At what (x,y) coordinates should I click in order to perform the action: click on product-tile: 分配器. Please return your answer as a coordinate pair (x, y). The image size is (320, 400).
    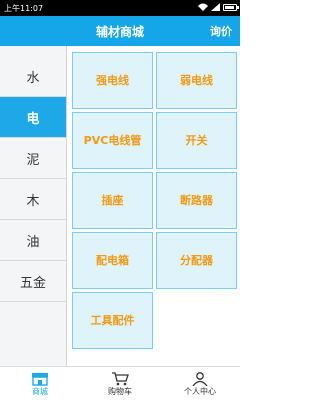
    Looking at the image, I should click on (196, 260).